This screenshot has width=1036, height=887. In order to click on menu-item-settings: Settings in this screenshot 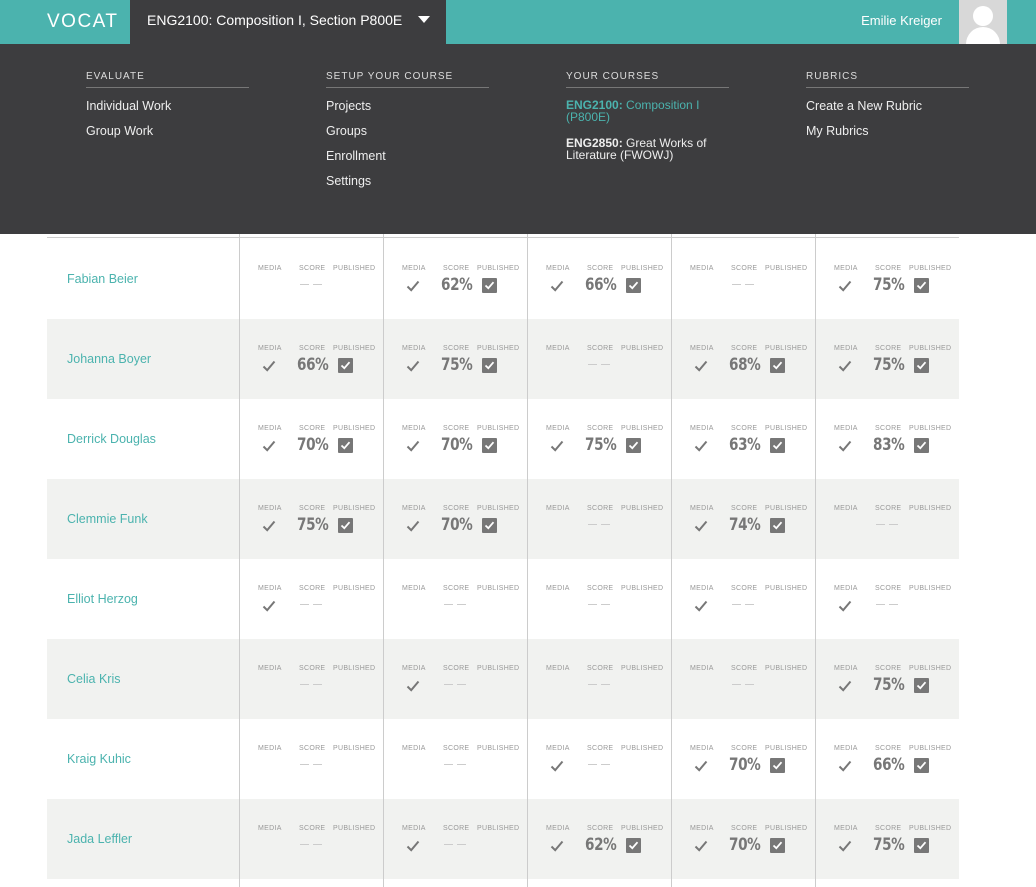, I will do `click(407, 181)`.